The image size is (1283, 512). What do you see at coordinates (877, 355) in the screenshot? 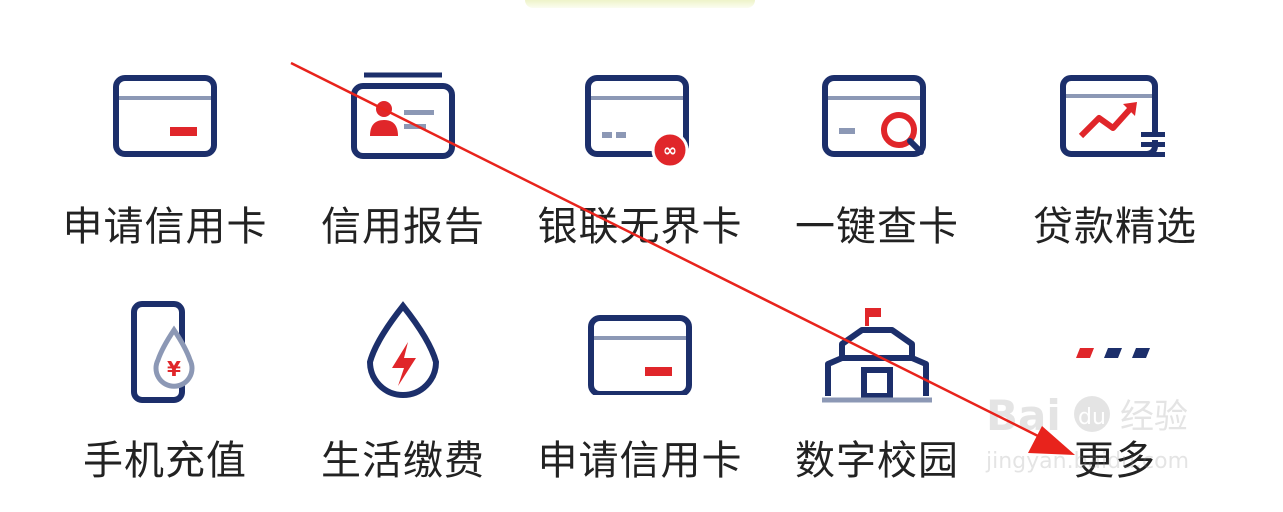
I see `campus-icon` at bounding box center [877, 355].